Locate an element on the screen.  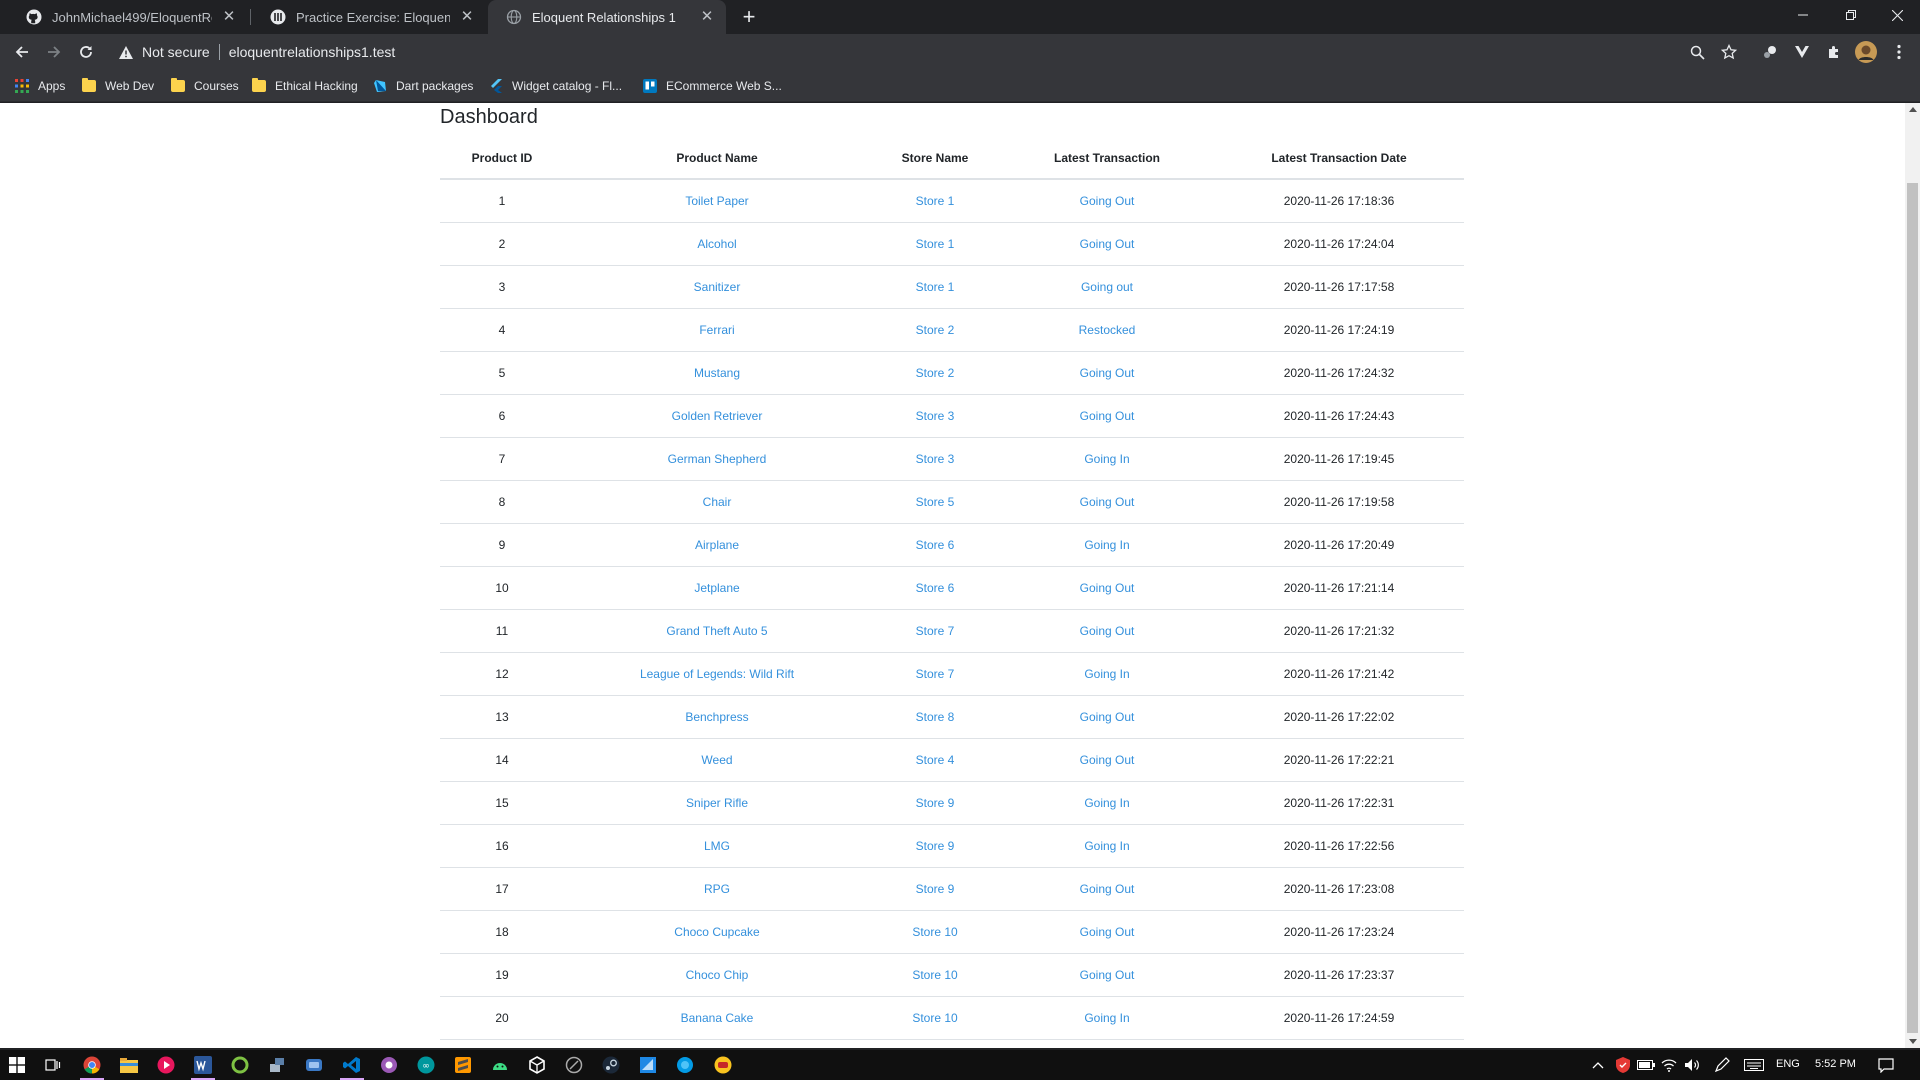
menu-kebab-icon is located at coordinates (1899, 52).